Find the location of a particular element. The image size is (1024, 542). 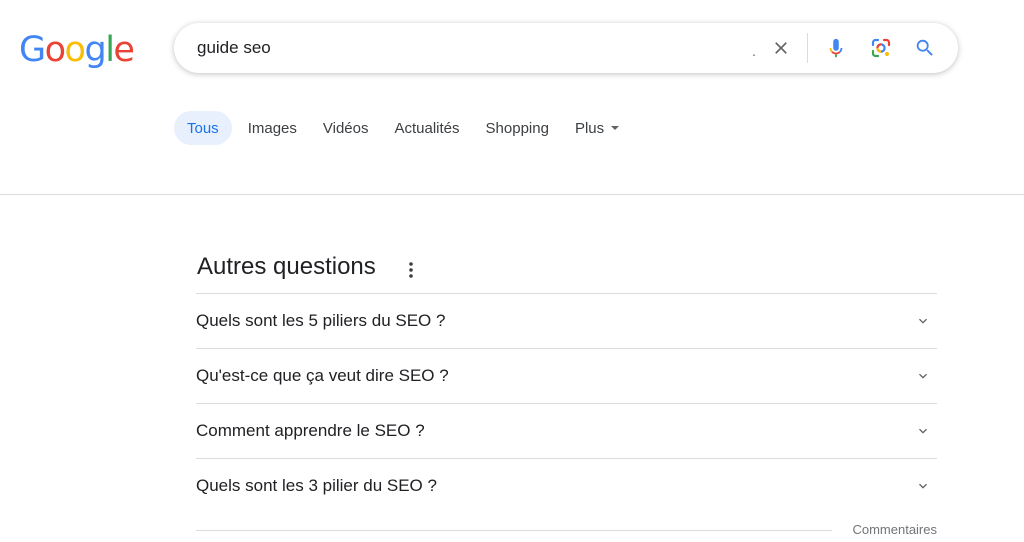

tab-more: Plus is located at coordinates (597, 128).